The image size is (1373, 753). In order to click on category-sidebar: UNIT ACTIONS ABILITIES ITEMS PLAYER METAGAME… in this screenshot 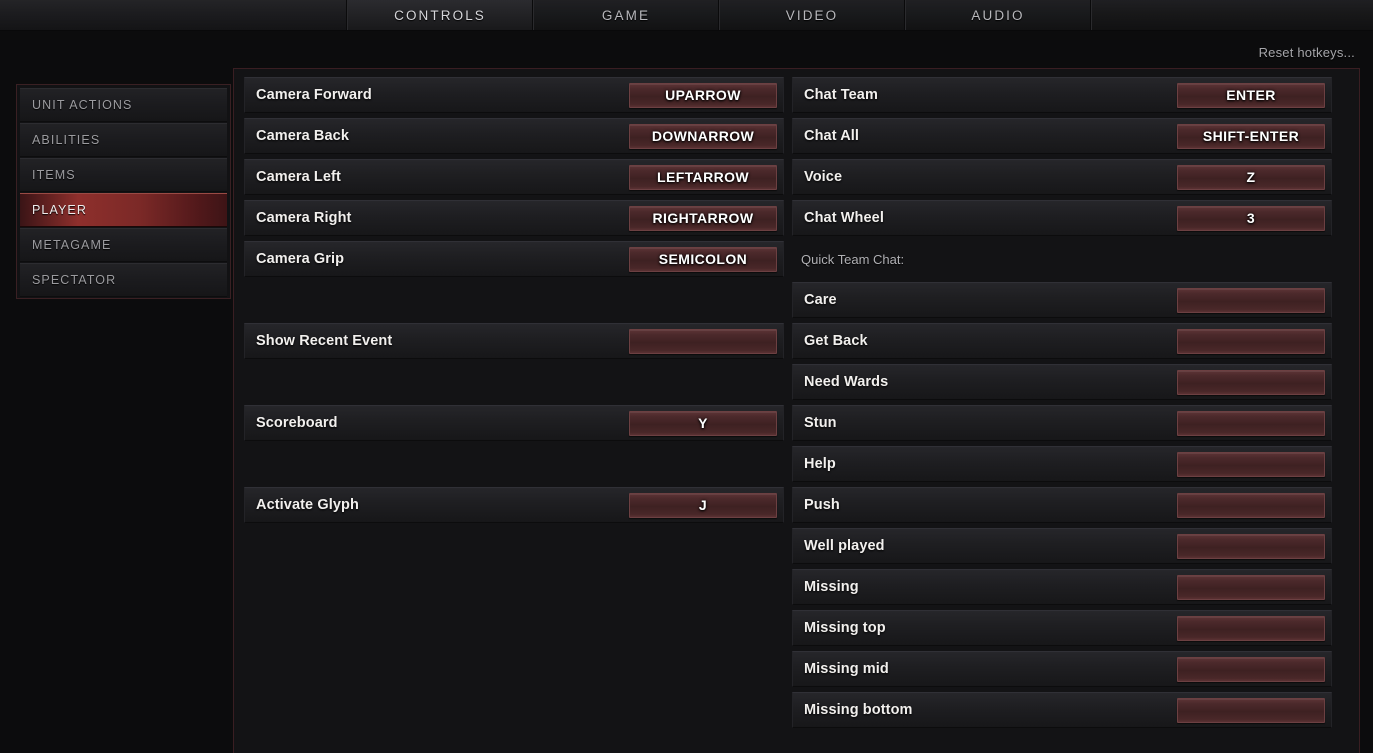, I will do `click(123, 191)`.